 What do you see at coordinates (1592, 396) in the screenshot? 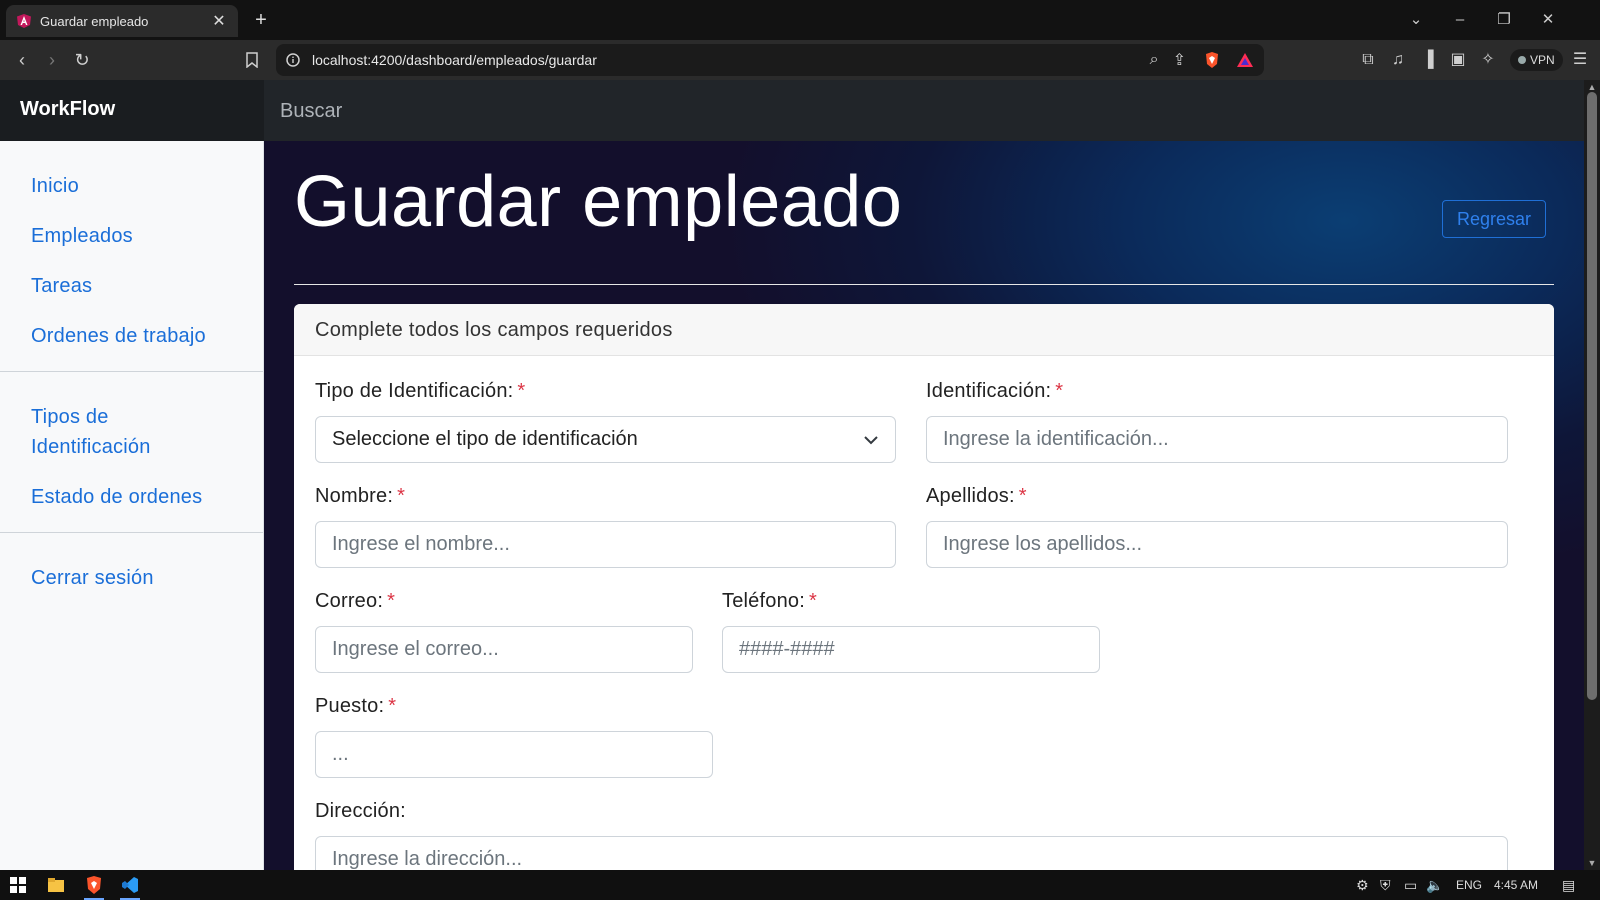
I see `scrollbar-thumb` at bounding box center [1592, 396].